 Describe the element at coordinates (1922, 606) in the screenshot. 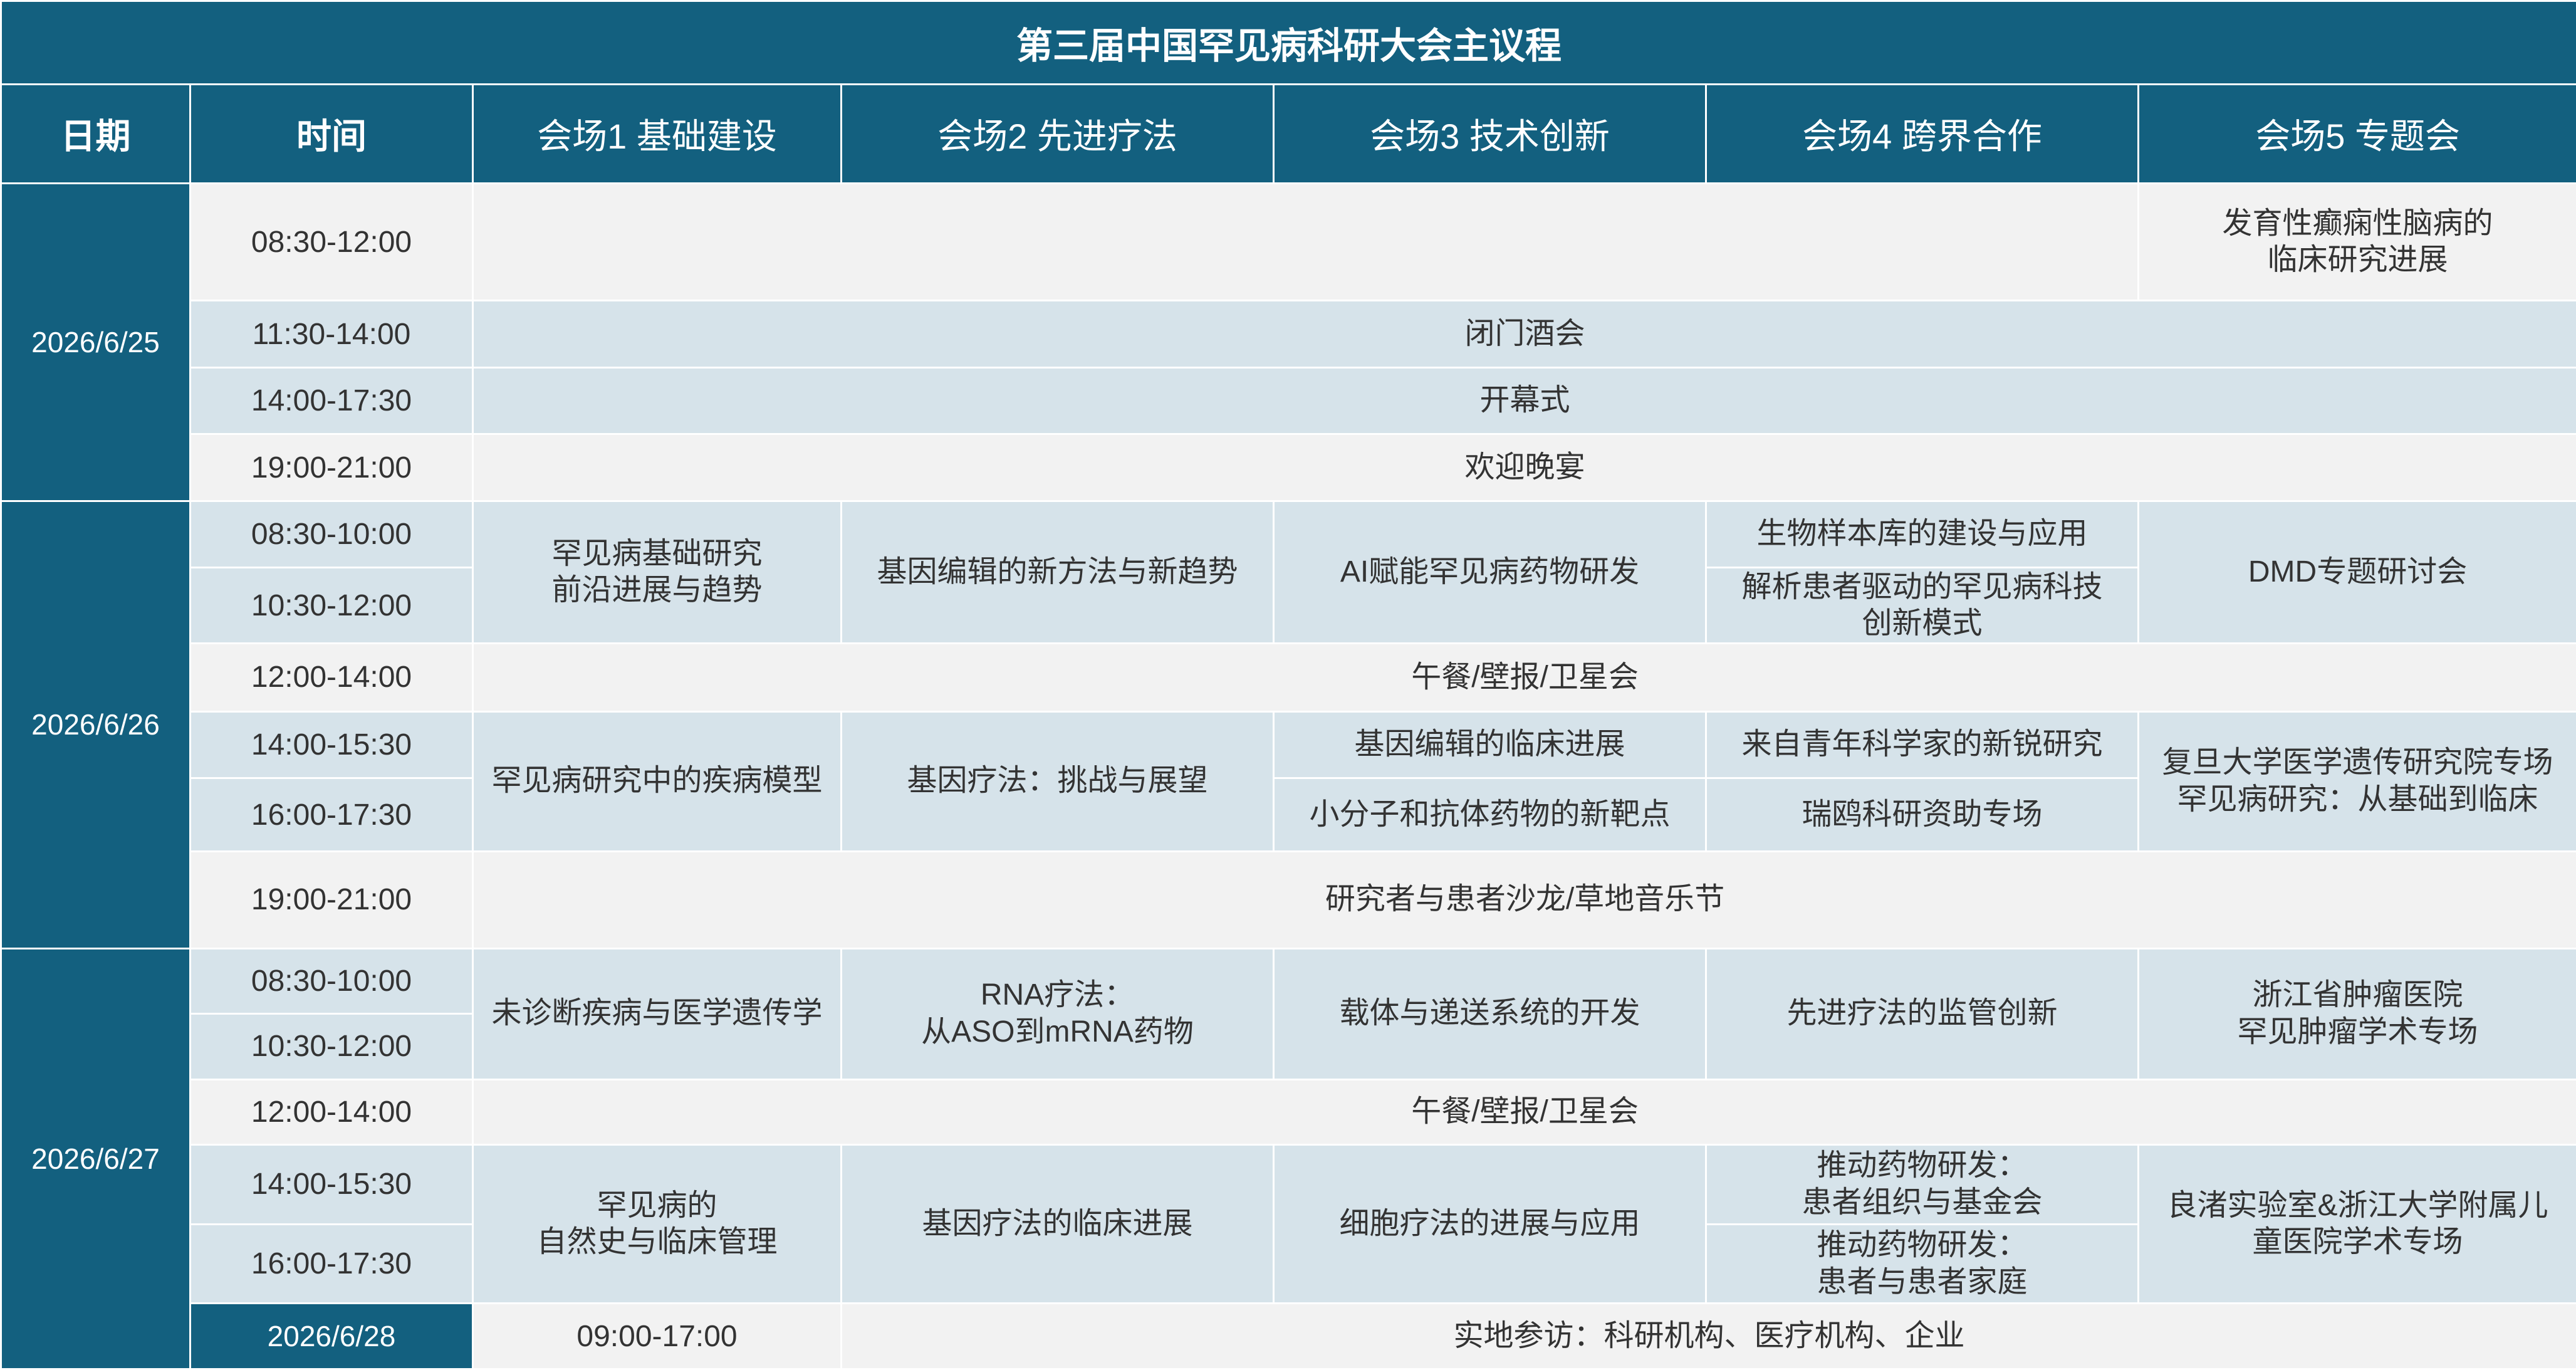

I see `session-cell: 解析患者驱动的罕见病科技 创新模式` at that location.